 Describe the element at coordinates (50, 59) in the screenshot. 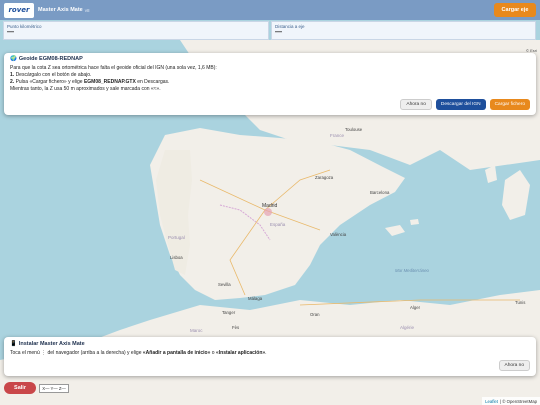

I see `geoid-title-text: Geoide EGM08-REDNAP` at that location.